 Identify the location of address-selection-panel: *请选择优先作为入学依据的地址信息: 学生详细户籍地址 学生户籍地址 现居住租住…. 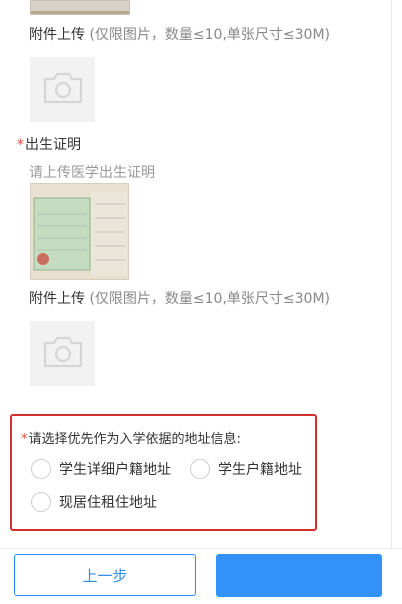
(163, 472).